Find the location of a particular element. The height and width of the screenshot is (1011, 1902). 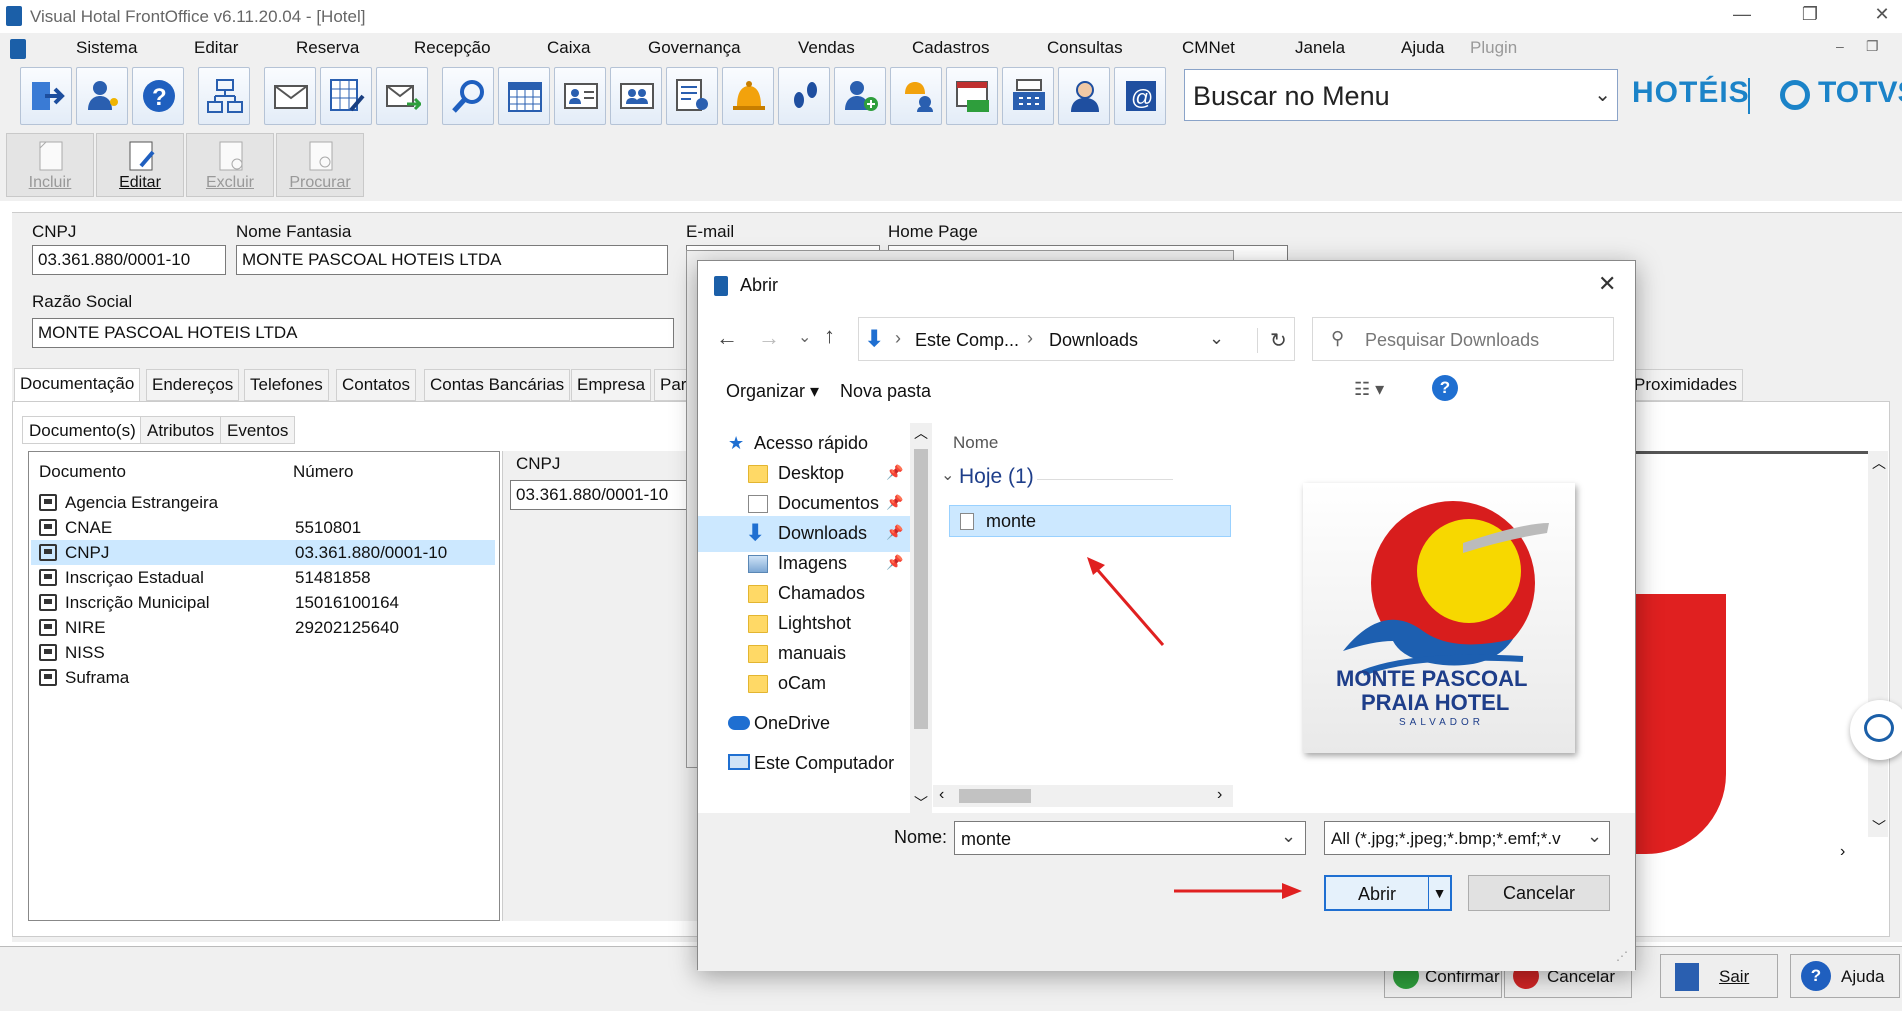

address-dropdown-icon: ⌄ is located at coordinates (1216, 338).